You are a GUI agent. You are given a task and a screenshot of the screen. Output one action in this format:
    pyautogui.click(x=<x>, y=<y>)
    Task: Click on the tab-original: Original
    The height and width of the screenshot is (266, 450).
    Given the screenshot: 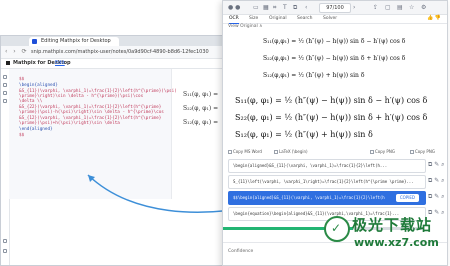 What is the action you would take?
    pyautogui.click(x=278, y=18)
    